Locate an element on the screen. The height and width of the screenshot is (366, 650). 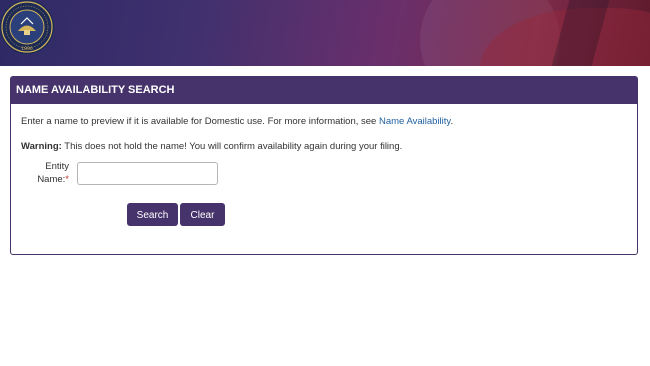
warning-label: Warning: is located at coordinates (41, 146).